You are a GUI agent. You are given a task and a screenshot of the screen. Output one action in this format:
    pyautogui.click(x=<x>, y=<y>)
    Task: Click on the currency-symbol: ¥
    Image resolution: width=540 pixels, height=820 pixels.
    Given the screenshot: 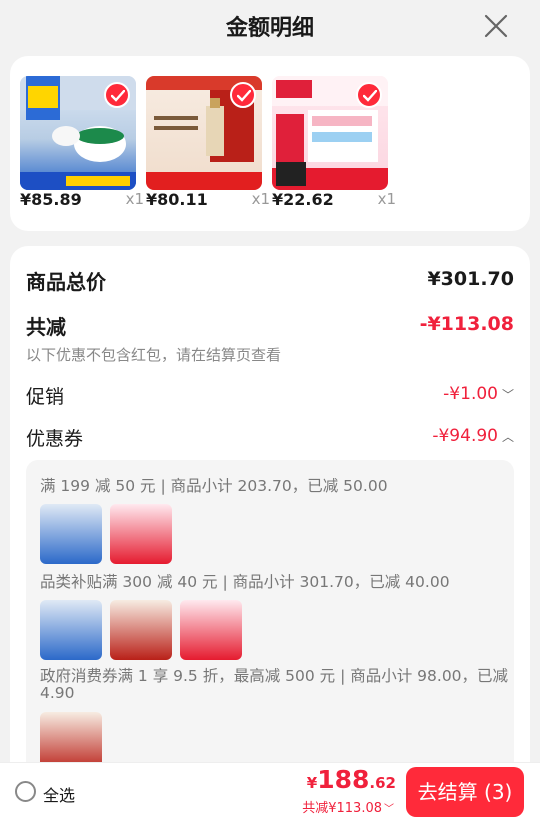 What is the action you would take?
    pyautogui.click(x=312, y=783)
    